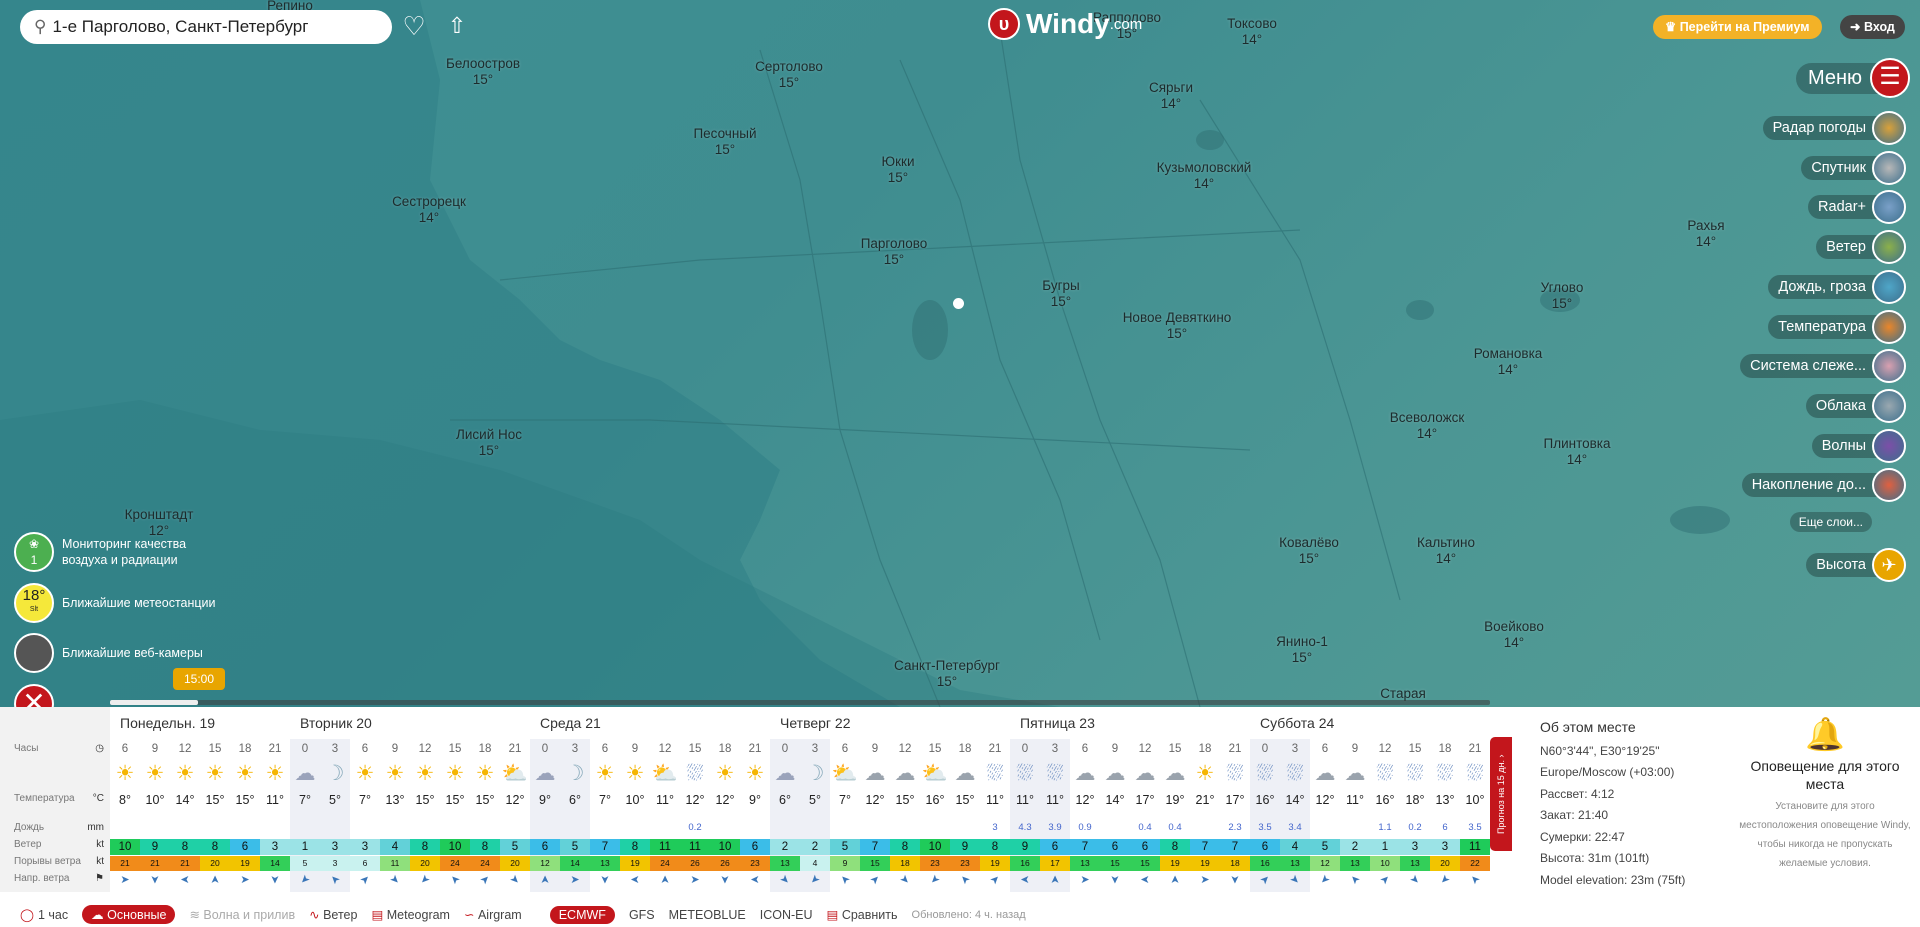  I want to click on day-header: Четверг 22, so click(815, 723).